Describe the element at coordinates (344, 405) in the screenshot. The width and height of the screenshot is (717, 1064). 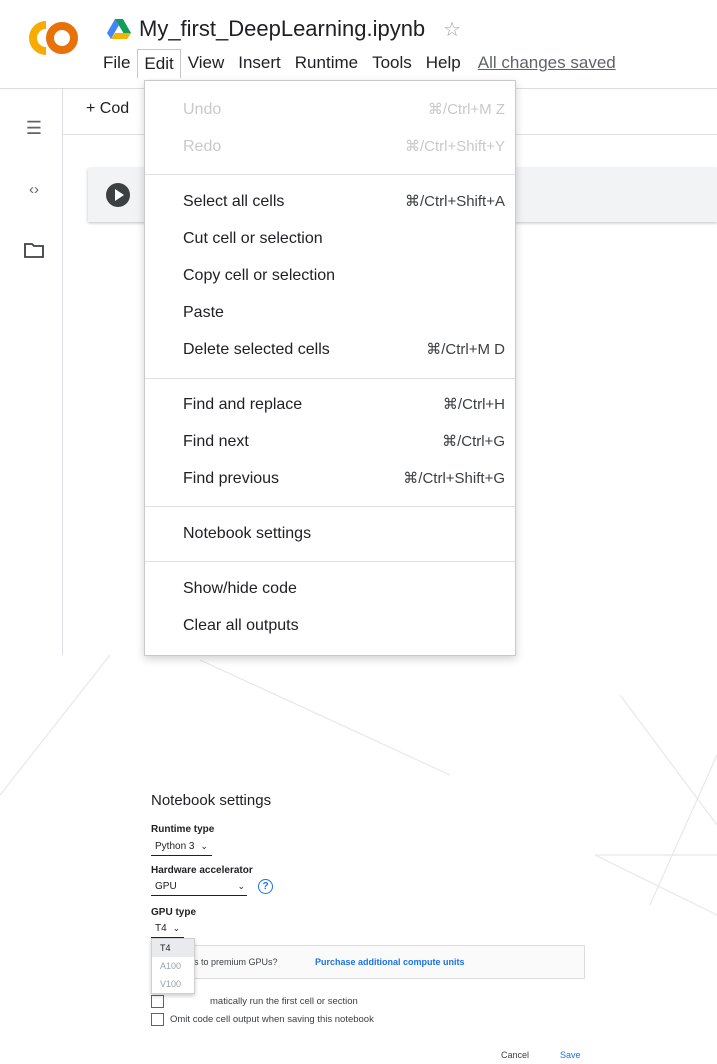
I see `menu-find-and-replace: Find and replace ⌘/Ctrl+H` at that location.